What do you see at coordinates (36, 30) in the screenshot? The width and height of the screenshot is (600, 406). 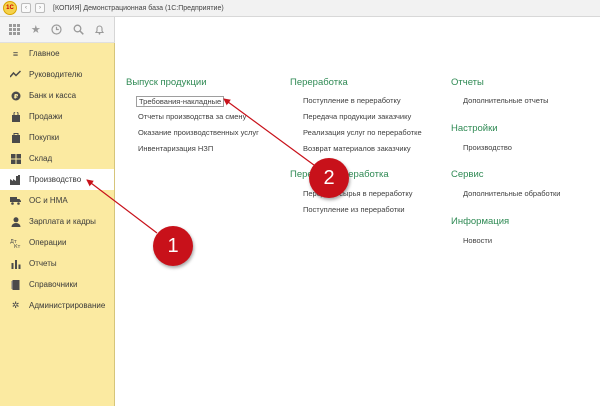 I see `star-icon: ★` at bounding box center [36, 30].